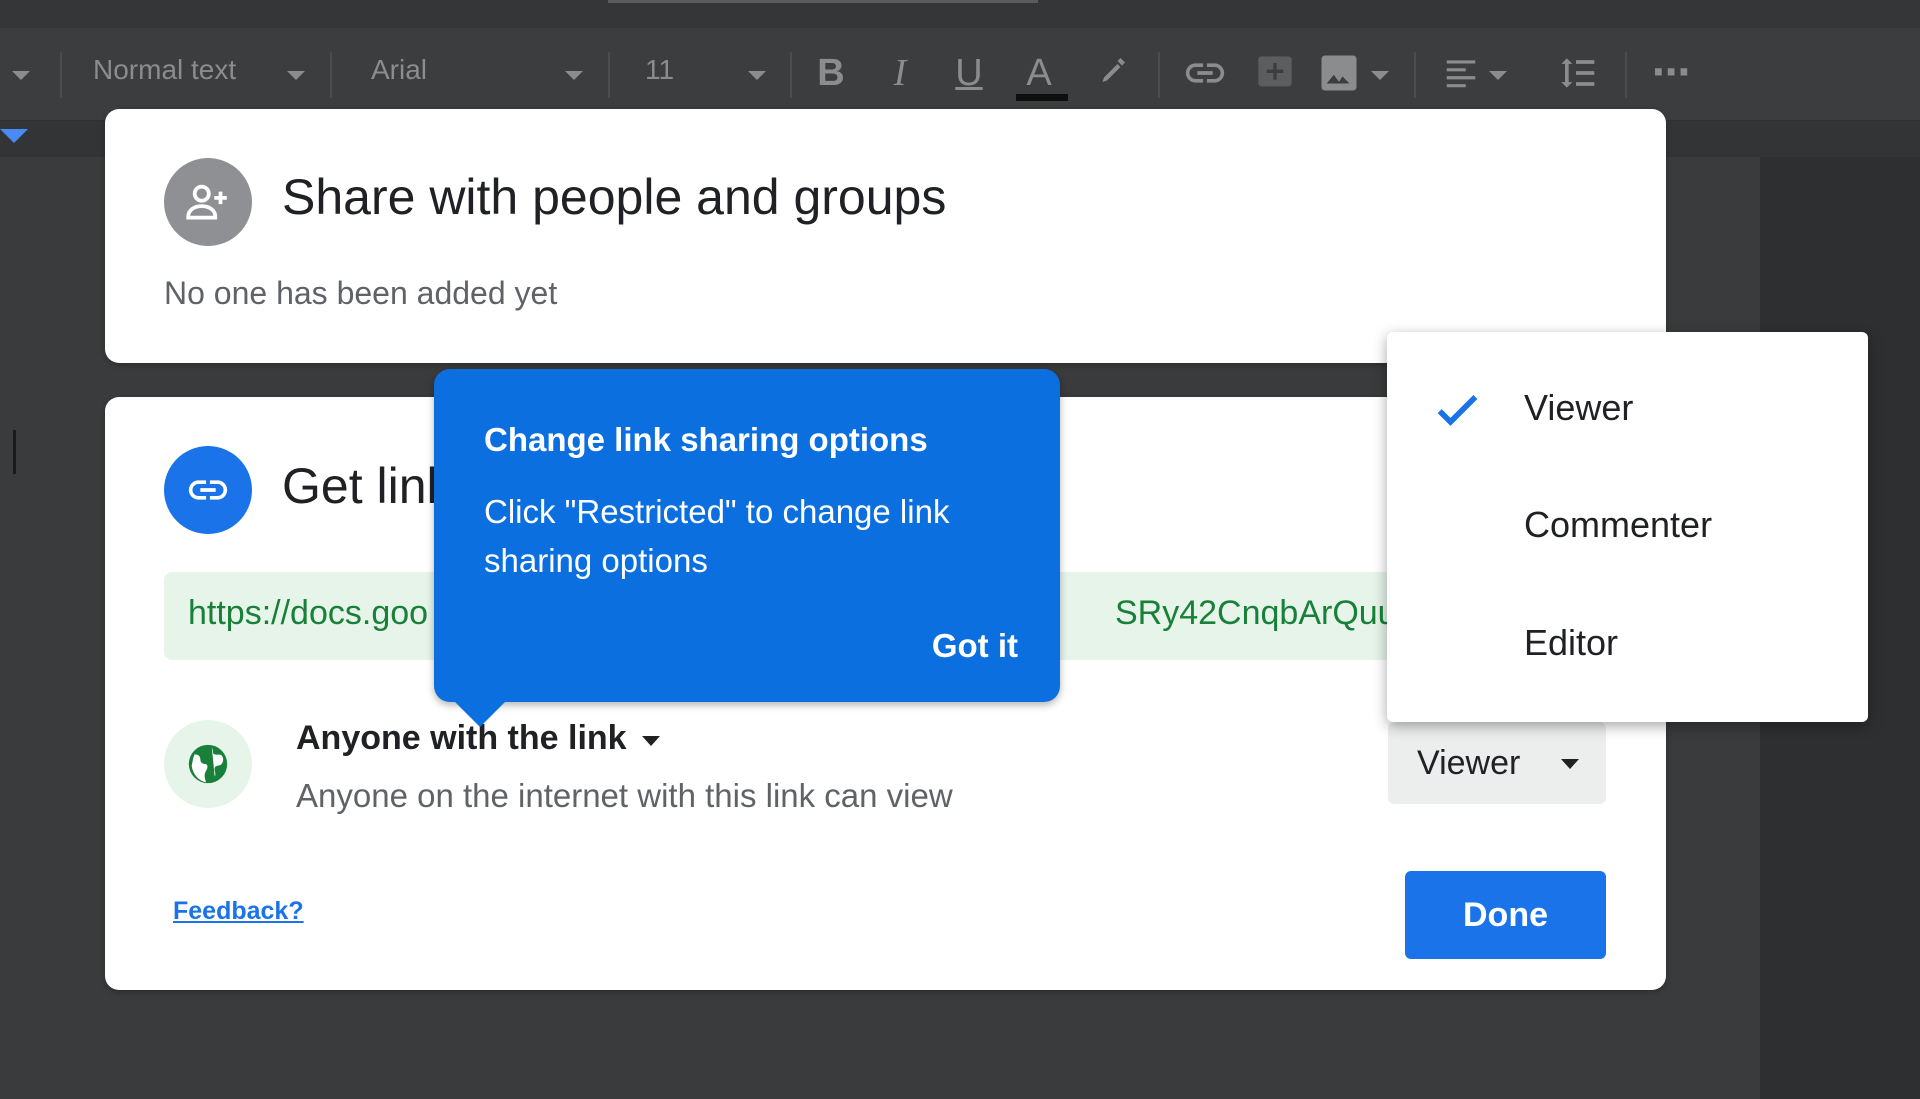 The height and width of the screenshot is (1099, 1920). Describe the element at coordinates (1113, 73) in the screenshot. I see `highlighter-icon` at that location.